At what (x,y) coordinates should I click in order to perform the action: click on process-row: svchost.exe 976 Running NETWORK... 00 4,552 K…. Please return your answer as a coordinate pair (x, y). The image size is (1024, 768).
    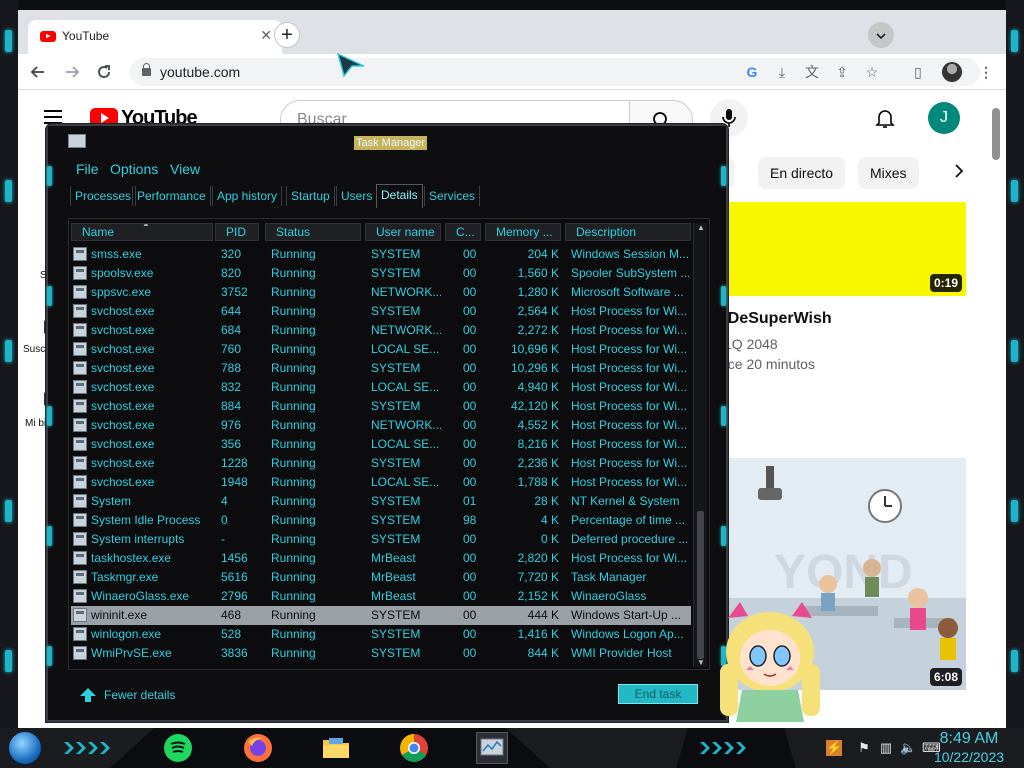
    Looking at the image, I should click on (381, 425).